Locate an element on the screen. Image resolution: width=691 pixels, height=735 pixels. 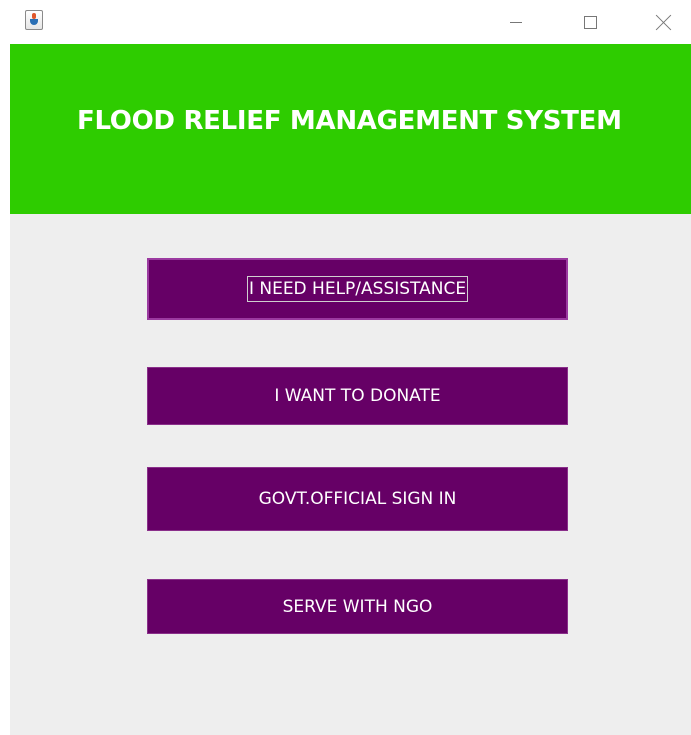
java-cup-icon is located at coordinates (34, 20).